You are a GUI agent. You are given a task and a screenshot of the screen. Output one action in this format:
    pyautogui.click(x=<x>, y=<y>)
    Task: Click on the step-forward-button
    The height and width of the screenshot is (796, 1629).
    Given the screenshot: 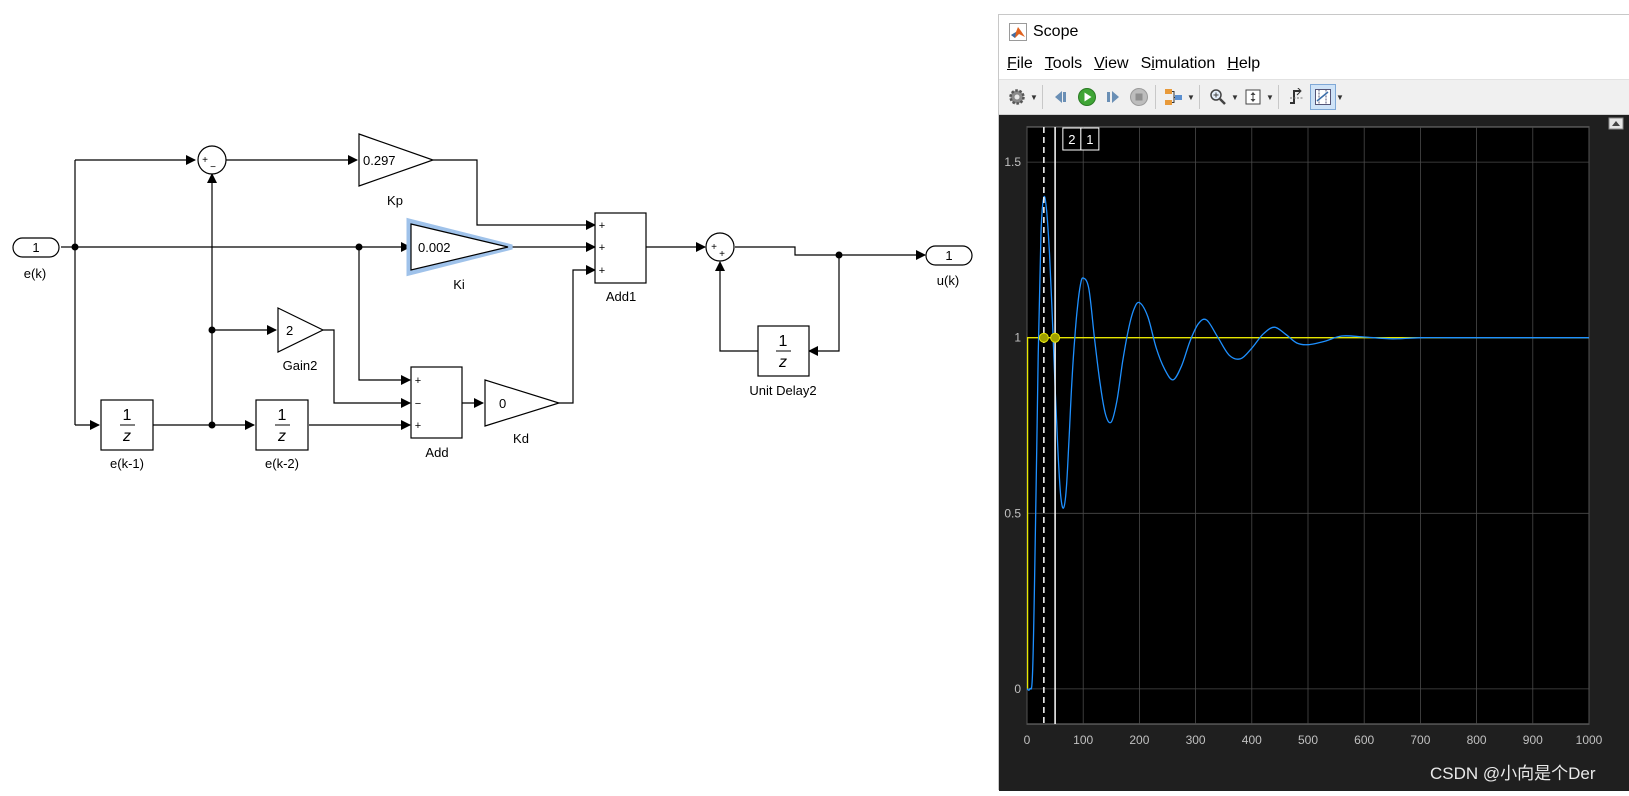 What is the action you would take?
    pyautogui.click(x=1113, y=97)
    